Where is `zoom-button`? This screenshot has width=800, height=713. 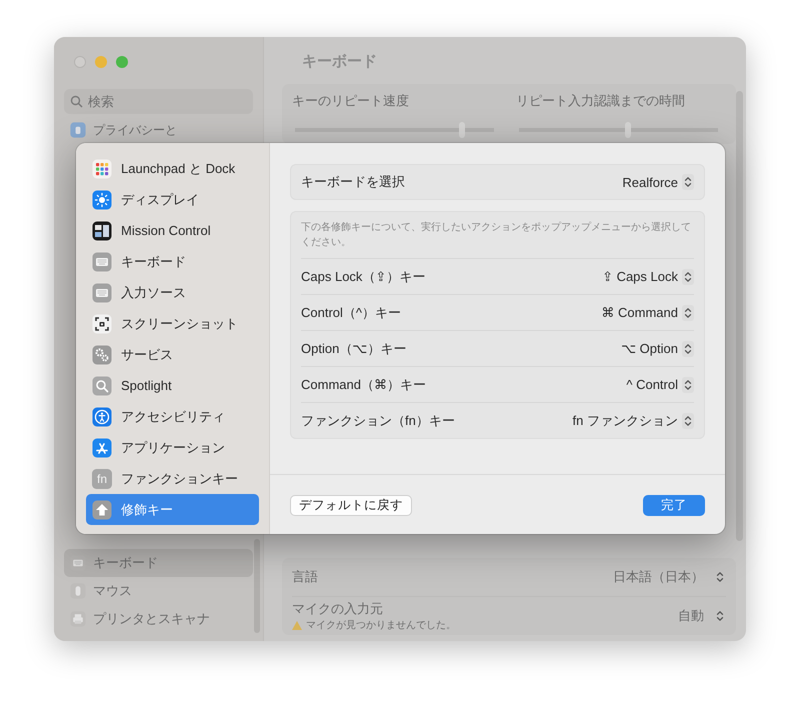
zoom-button is located at coordinates (122, 62).